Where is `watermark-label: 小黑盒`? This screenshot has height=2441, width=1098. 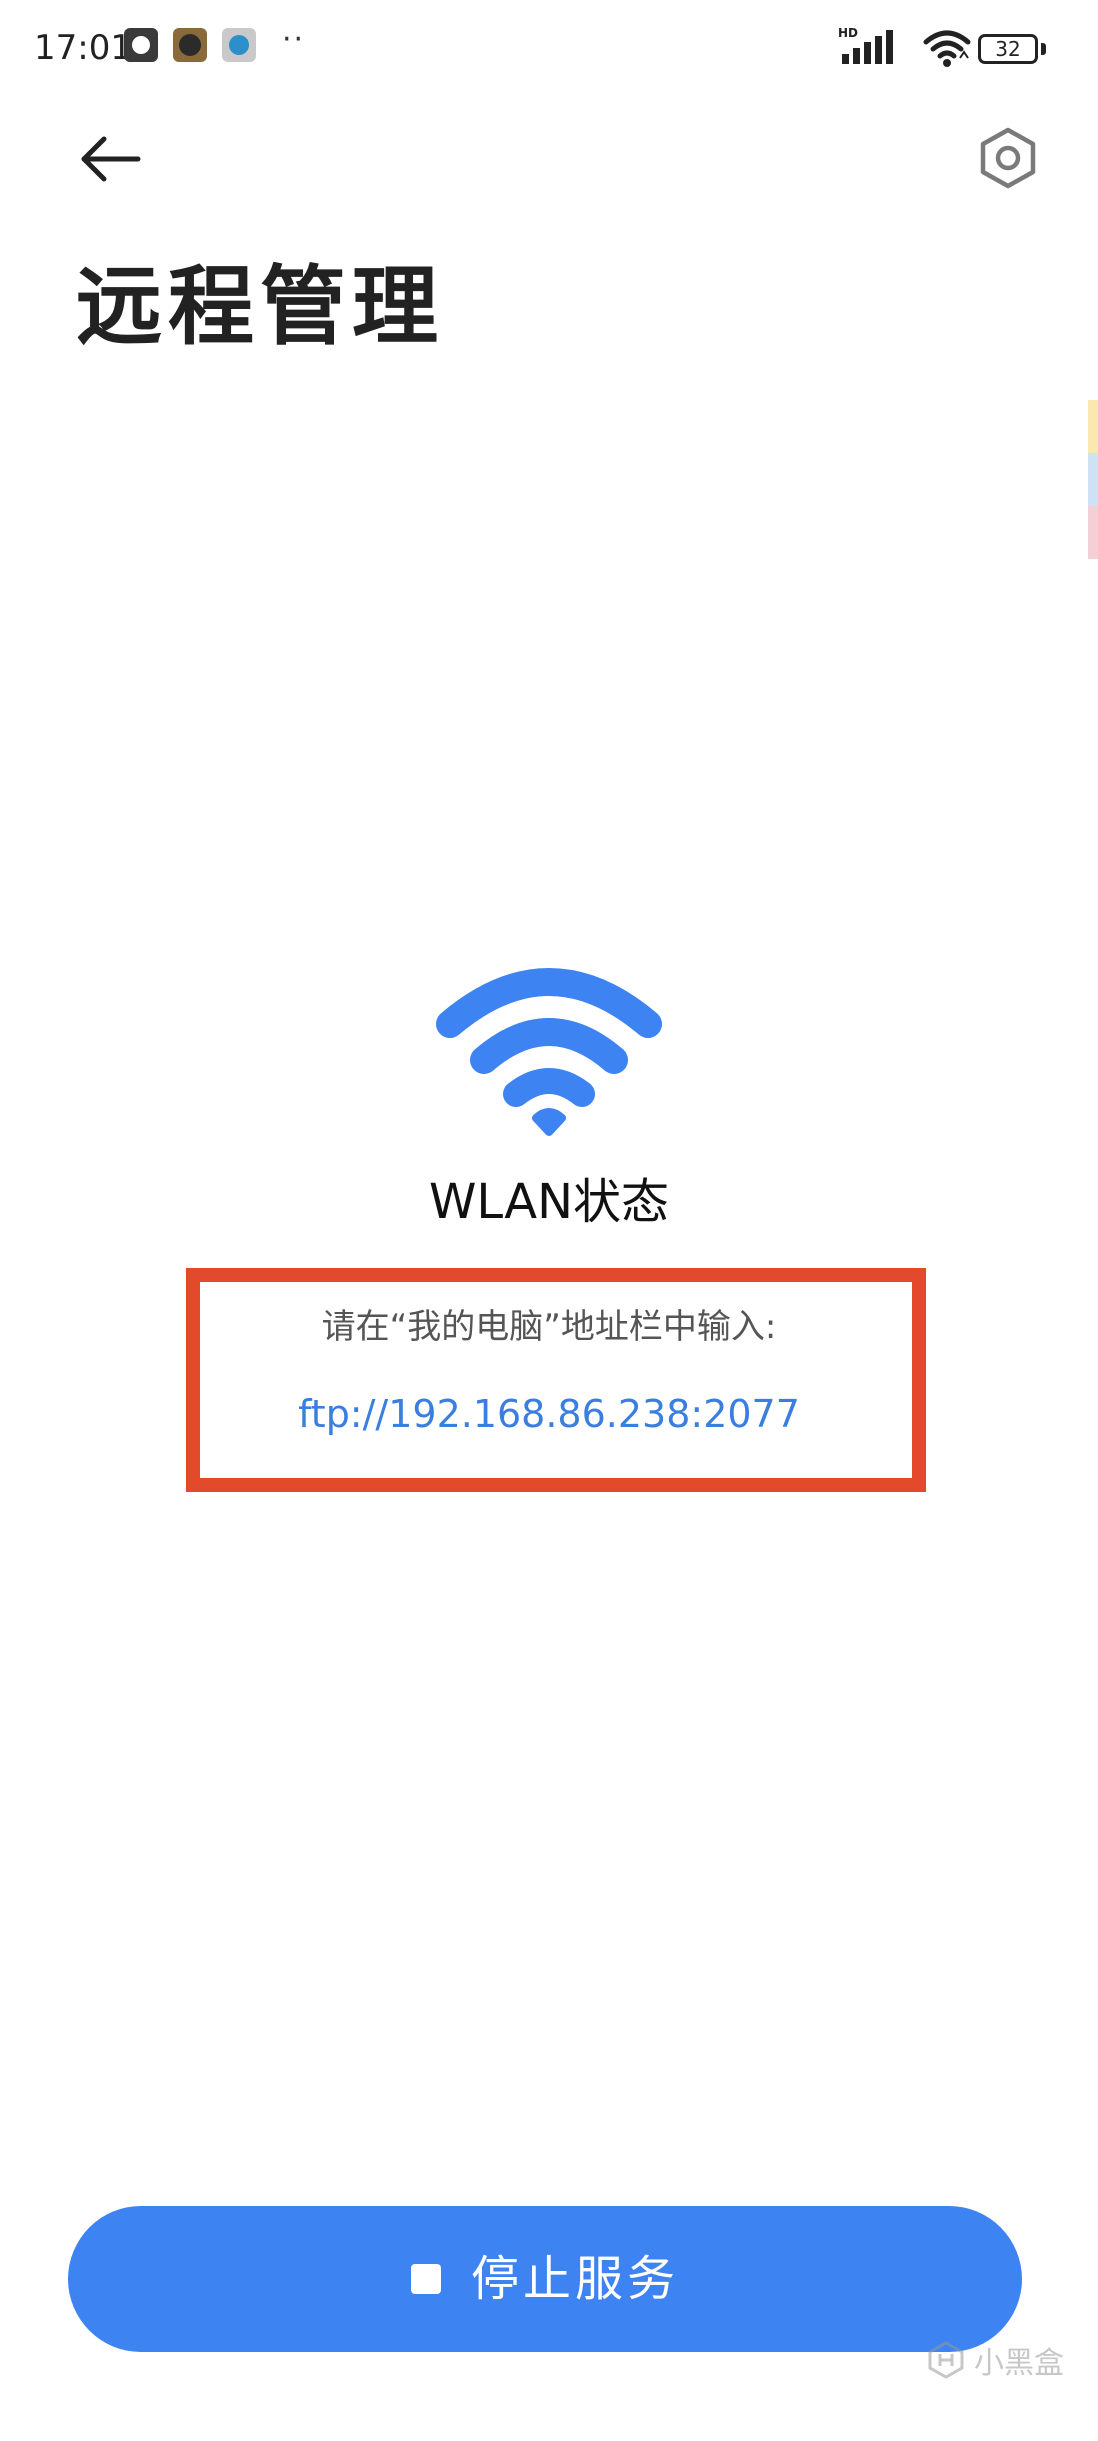
watermark-label: 小黑盒 is located at coordinates (1019, 2363).